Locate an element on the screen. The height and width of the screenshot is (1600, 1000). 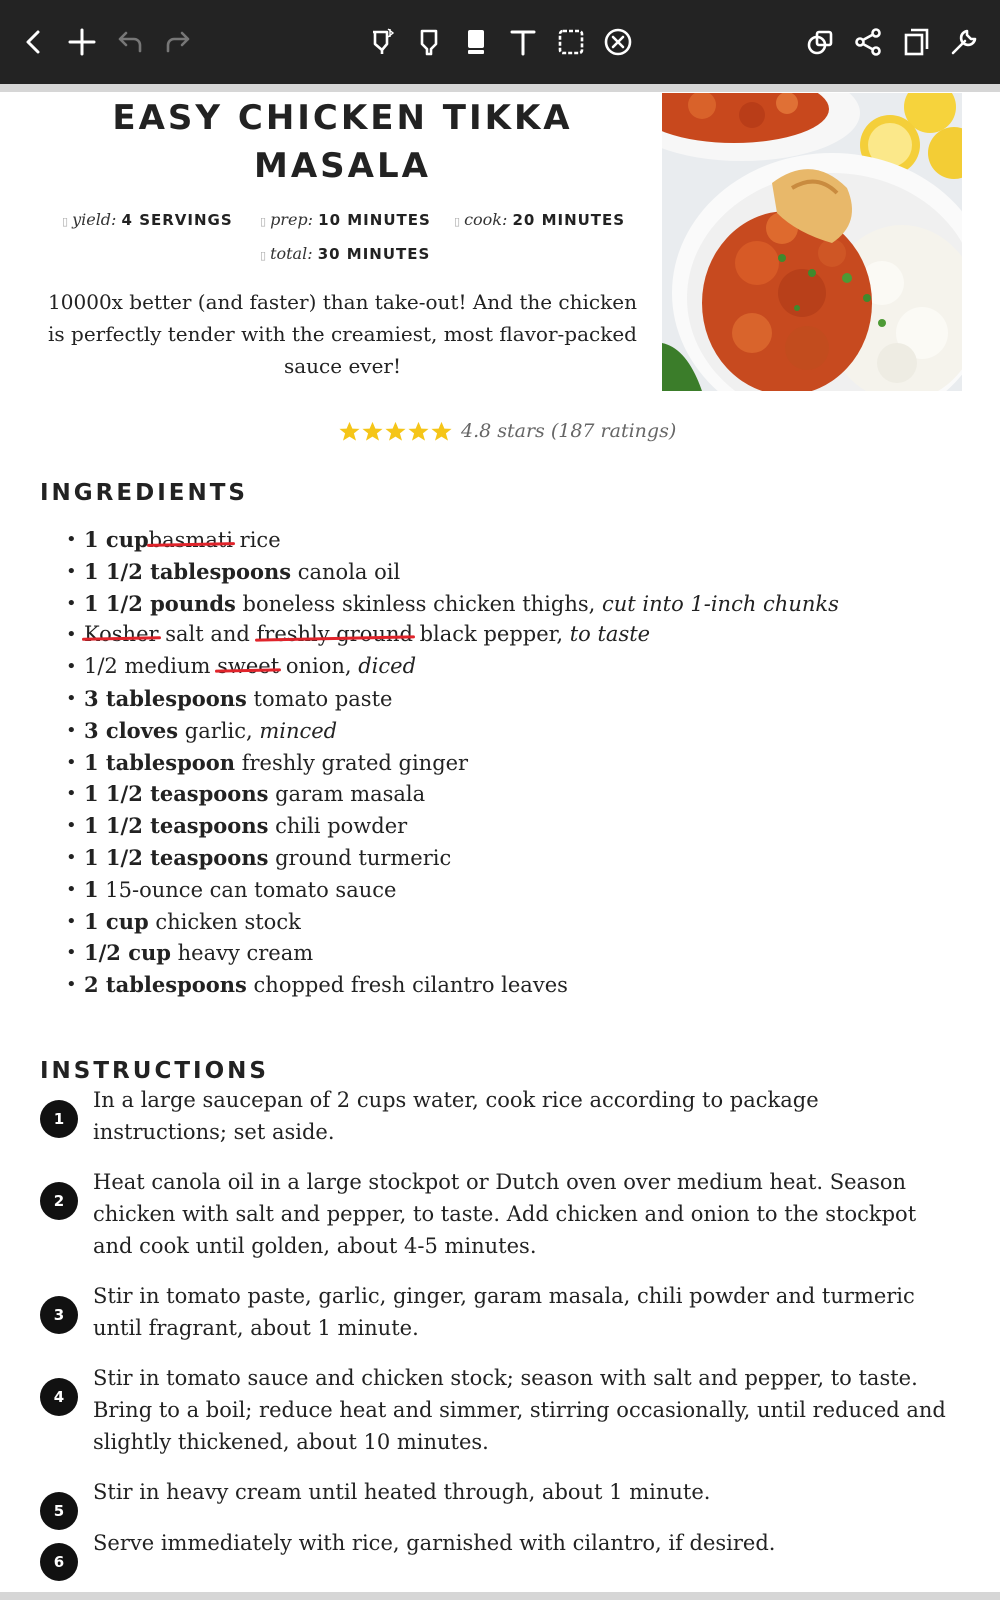
pen-bluetooth-icon is located at coordinates (382, 42).